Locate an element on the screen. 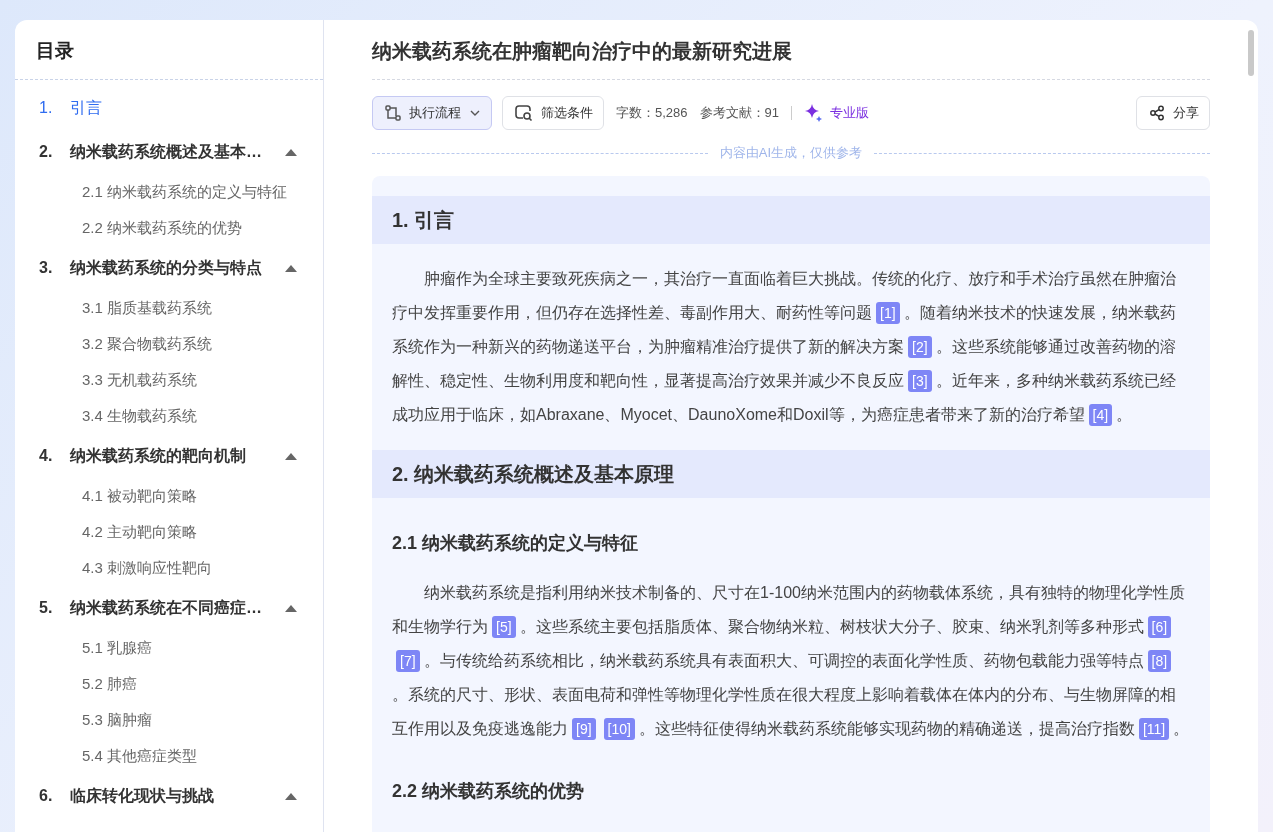  toc-chapter: 3. 纳米载药系统的分类与特点 is located at coordinates (181, 268).